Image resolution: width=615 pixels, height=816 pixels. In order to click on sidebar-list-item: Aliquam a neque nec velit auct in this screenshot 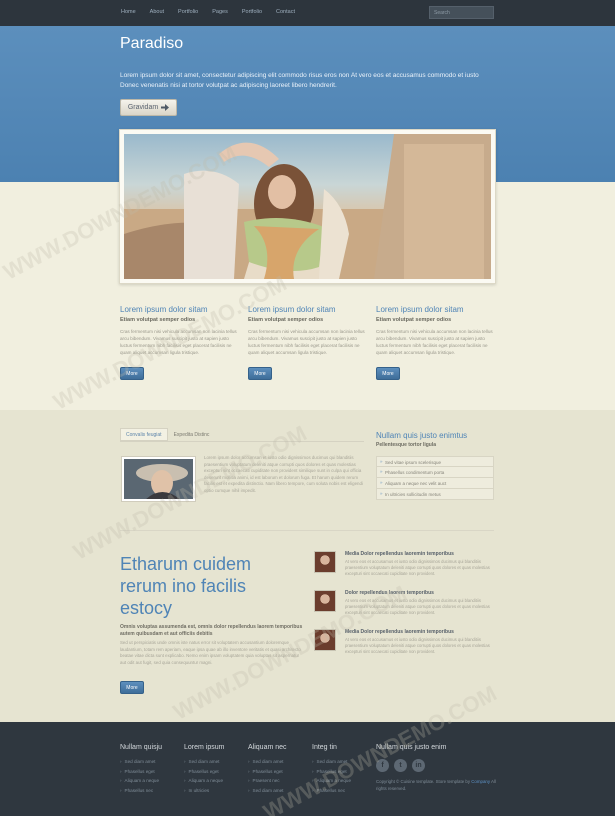, I will do `click(435, 483)`.